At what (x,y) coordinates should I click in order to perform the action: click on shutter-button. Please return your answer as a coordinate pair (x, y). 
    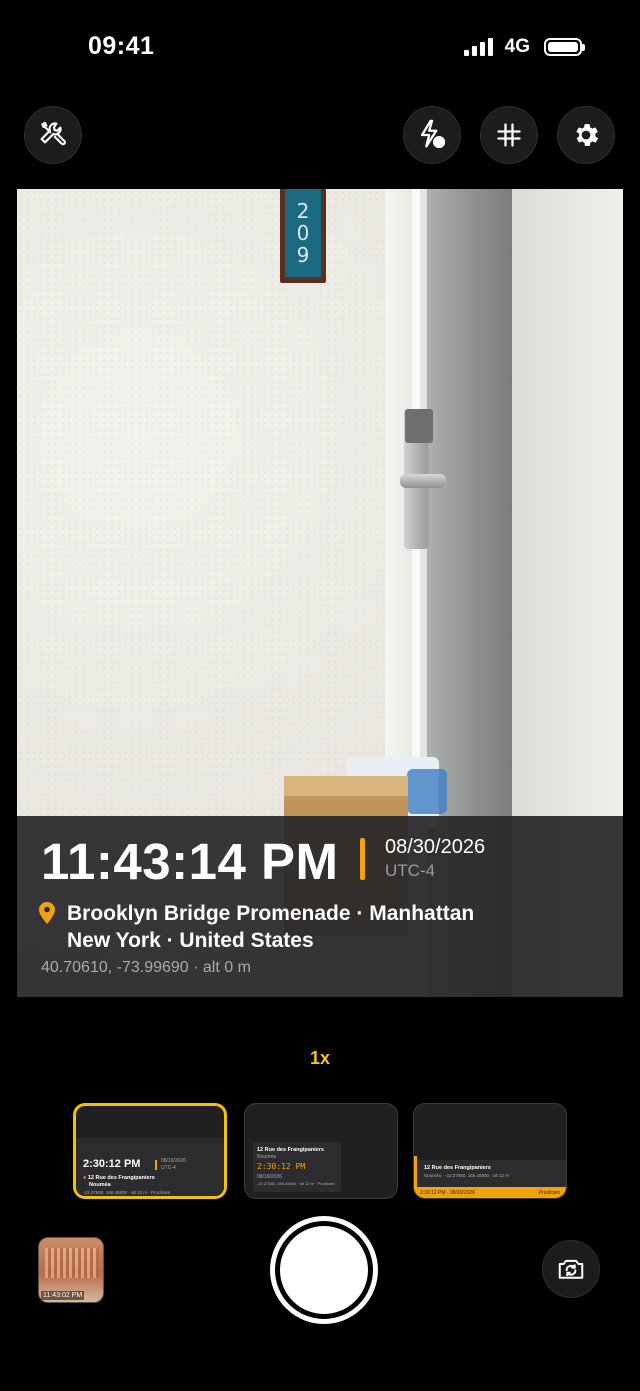
    Looking at the image, I should click on (324, 1270).